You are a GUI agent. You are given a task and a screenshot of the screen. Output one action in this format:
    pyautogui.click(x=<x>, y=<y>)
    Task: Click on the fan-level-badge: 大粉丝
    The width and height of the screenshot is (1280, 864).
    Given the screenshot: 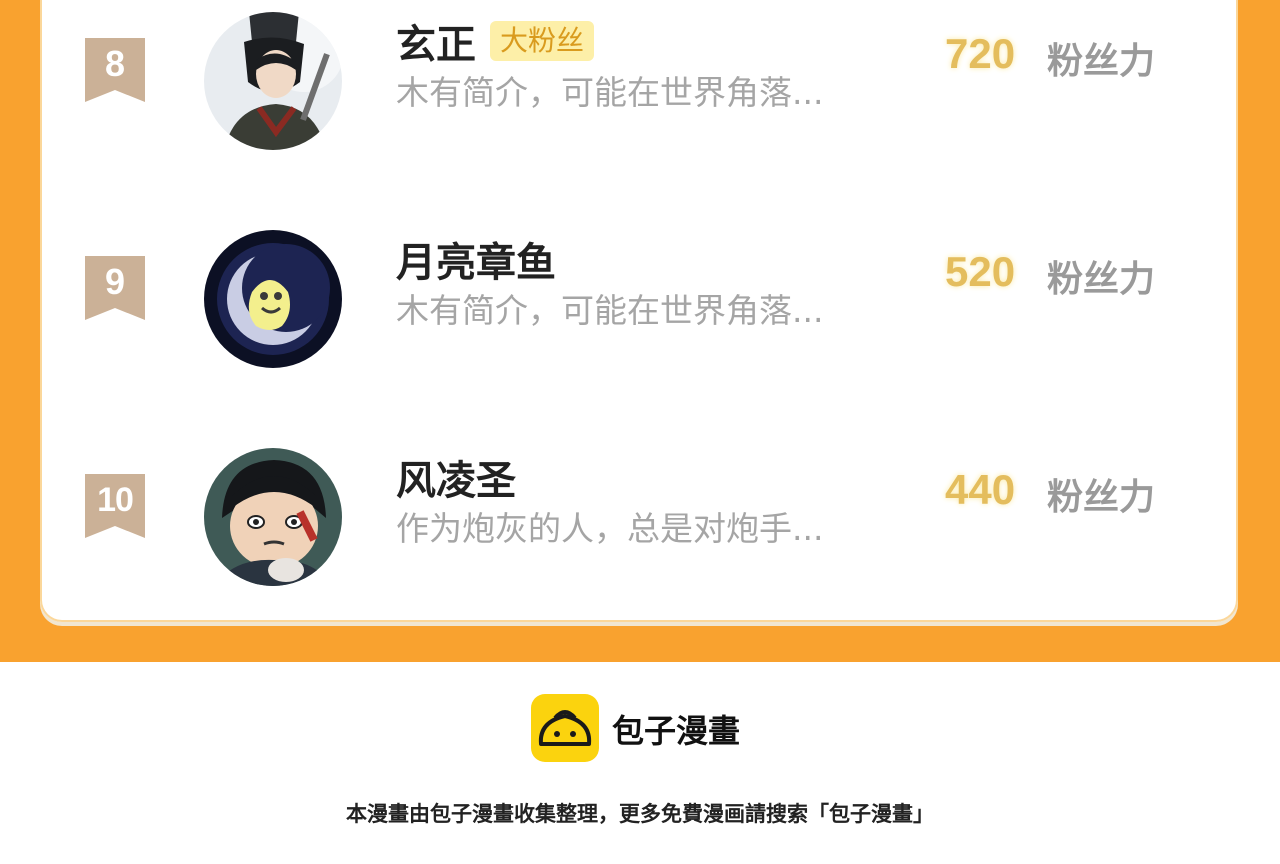 What is the action you would take?
    pyautogui.click(x=542, y=41)
    